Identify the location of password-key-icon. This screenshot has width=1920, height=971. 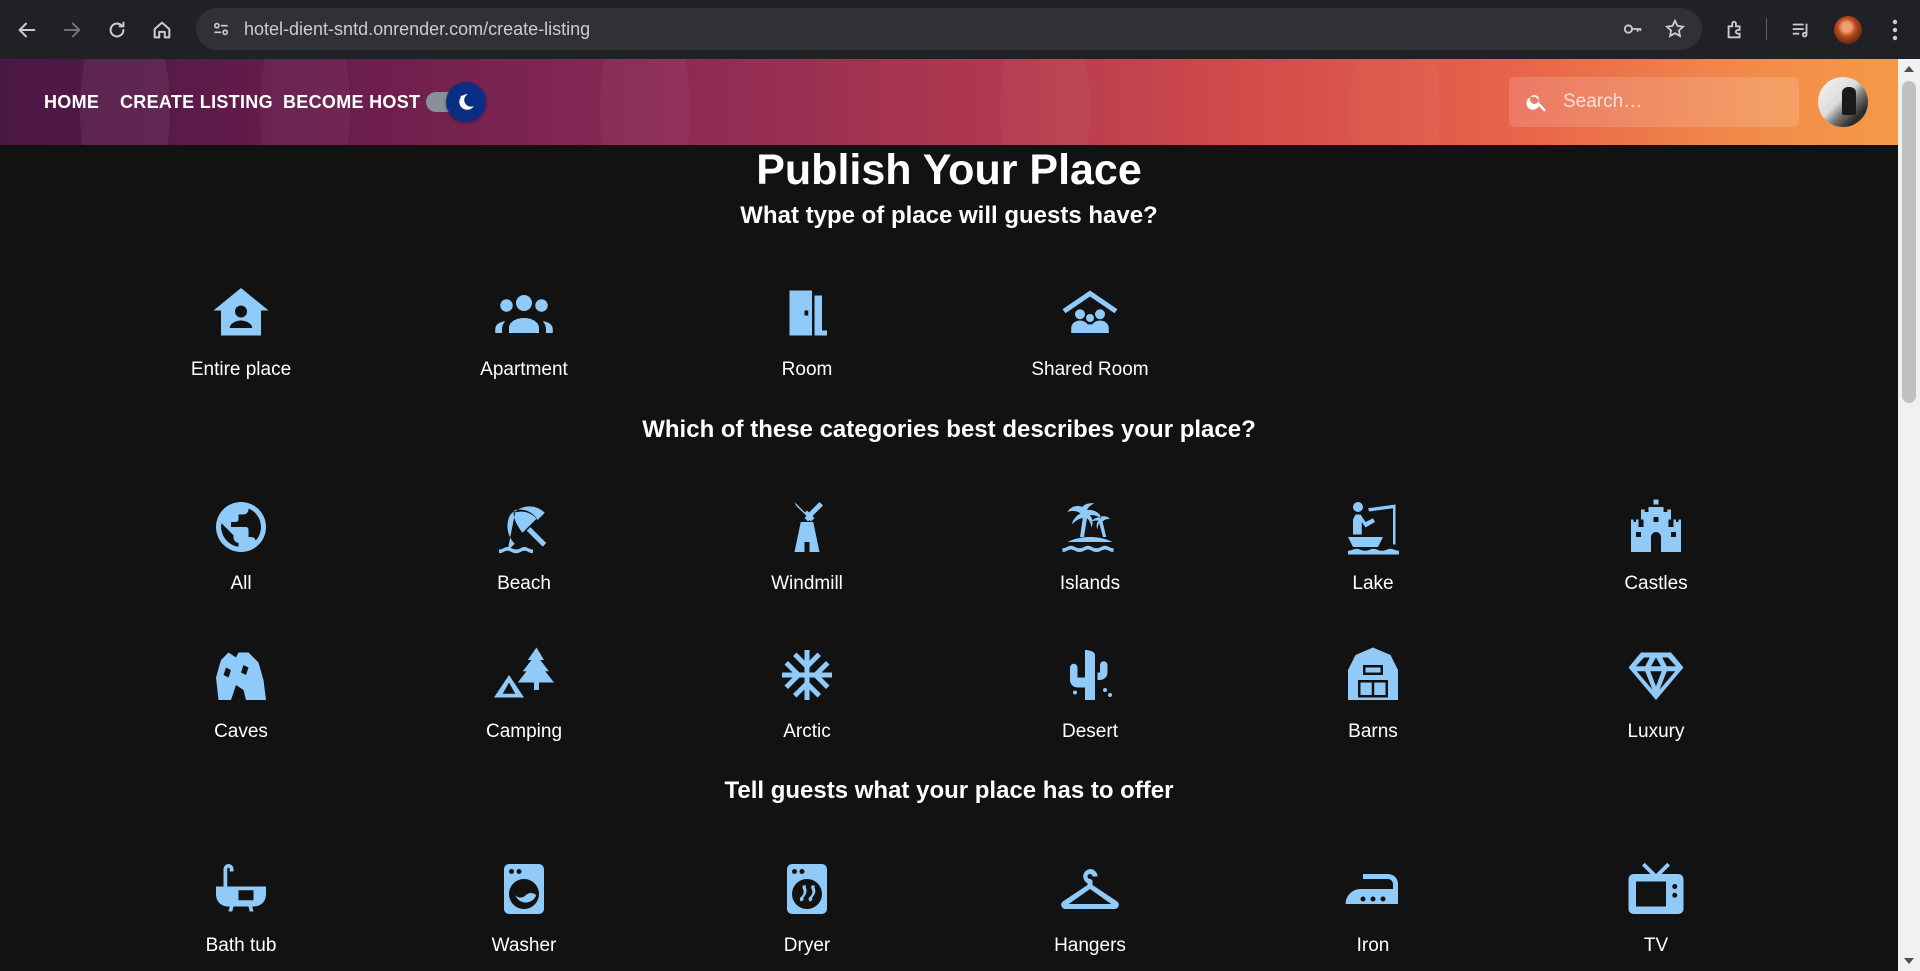
(1633, 29).